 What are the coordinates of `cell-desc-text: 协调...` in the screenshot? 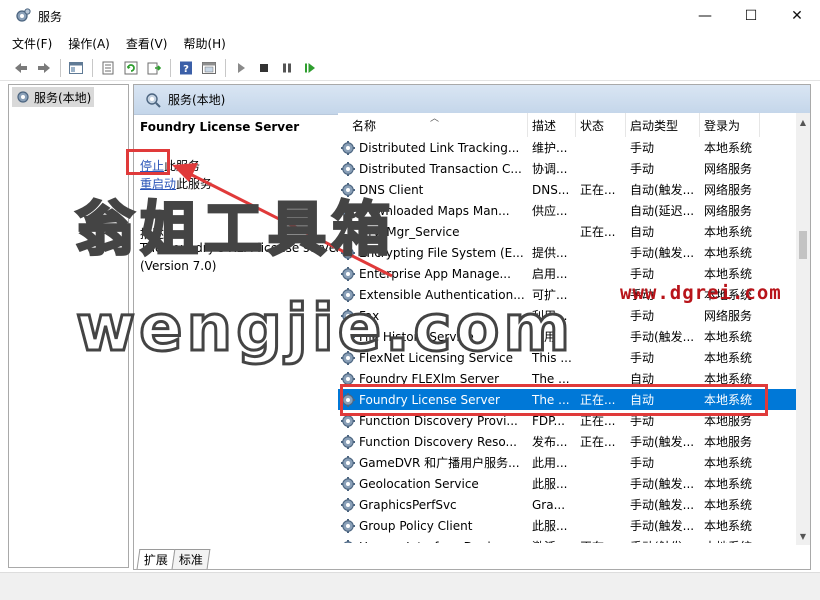 It's located at (550, 169).